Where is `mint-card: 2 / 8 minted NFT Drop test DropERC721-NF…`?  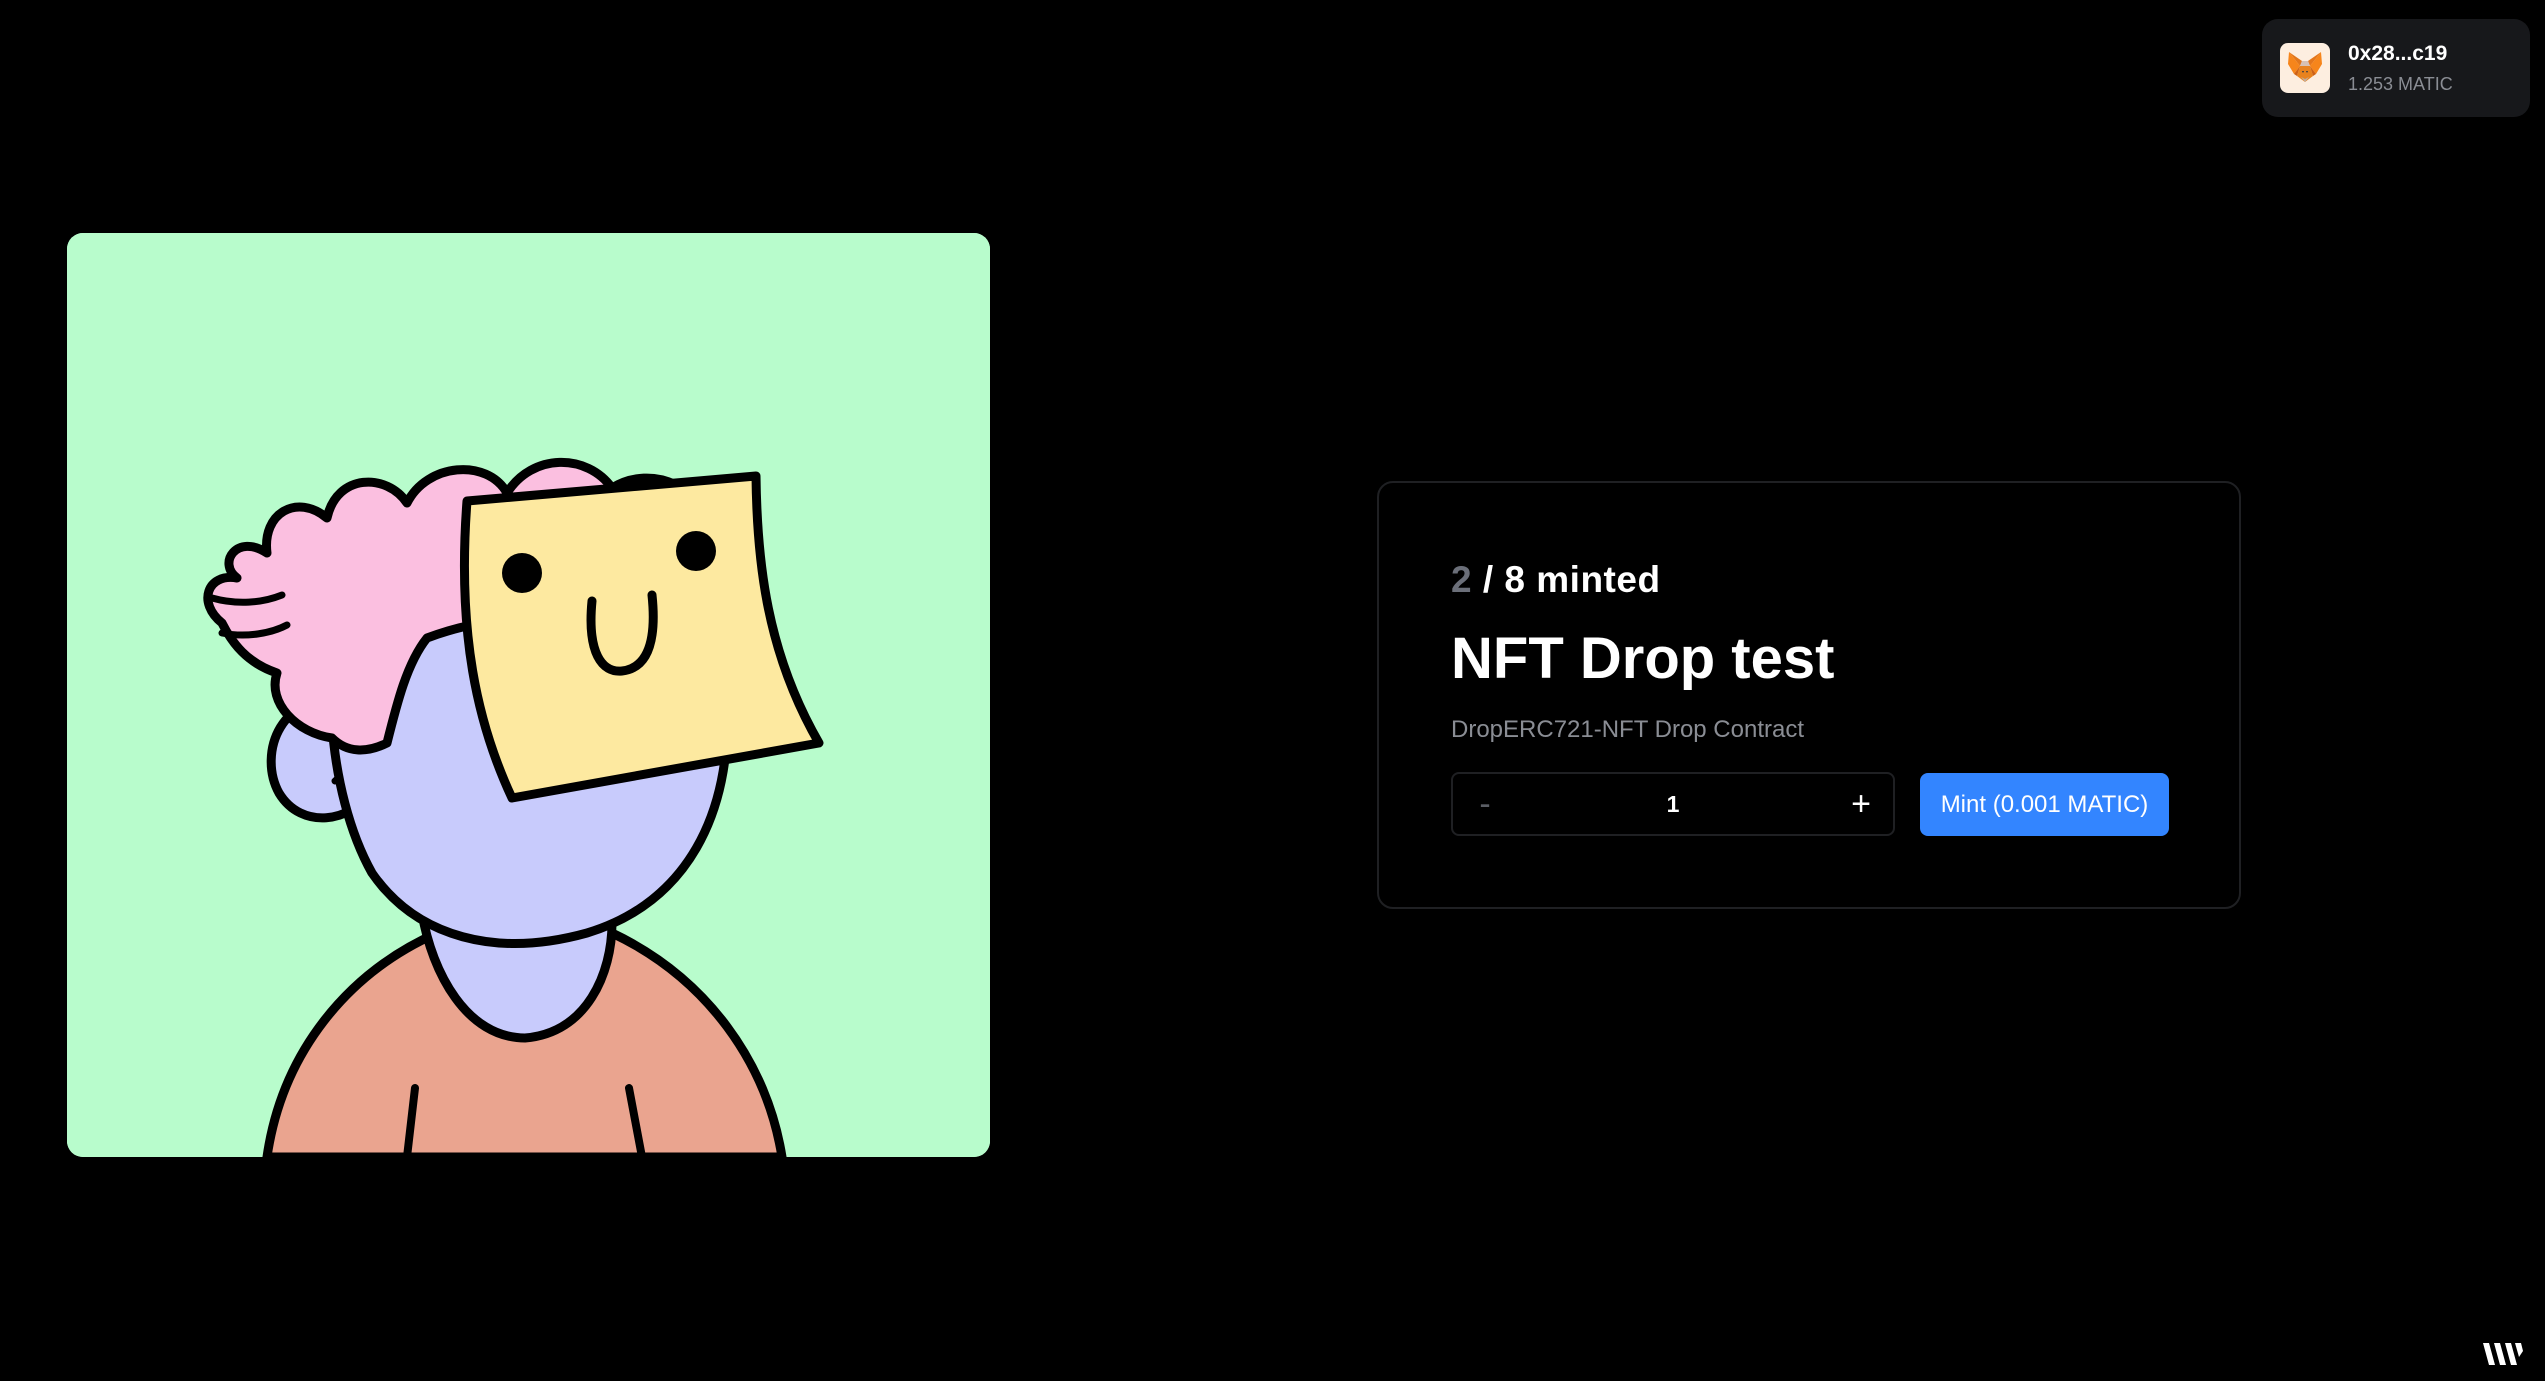 mint-card: 2 / 8 minted NFT Drop test DropERC721-NF… is located at coordinates (1809, 695).